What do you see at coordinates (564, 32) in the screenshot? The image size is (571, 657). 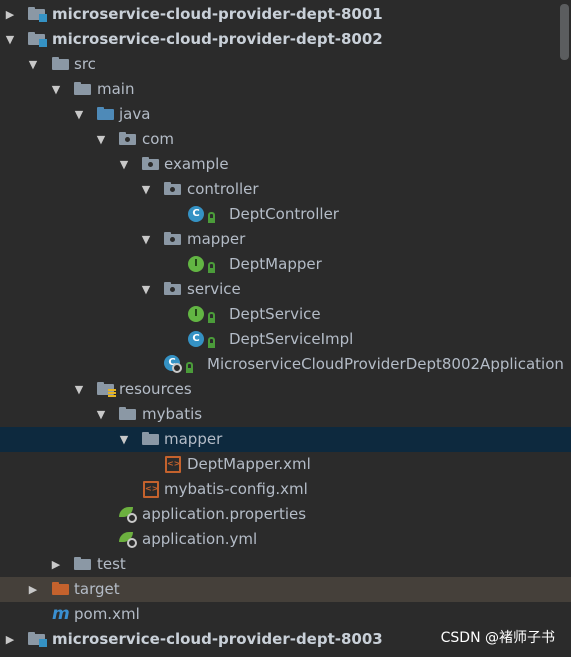 I see `vertical-scrollbar` at bounding box center [564, 32].